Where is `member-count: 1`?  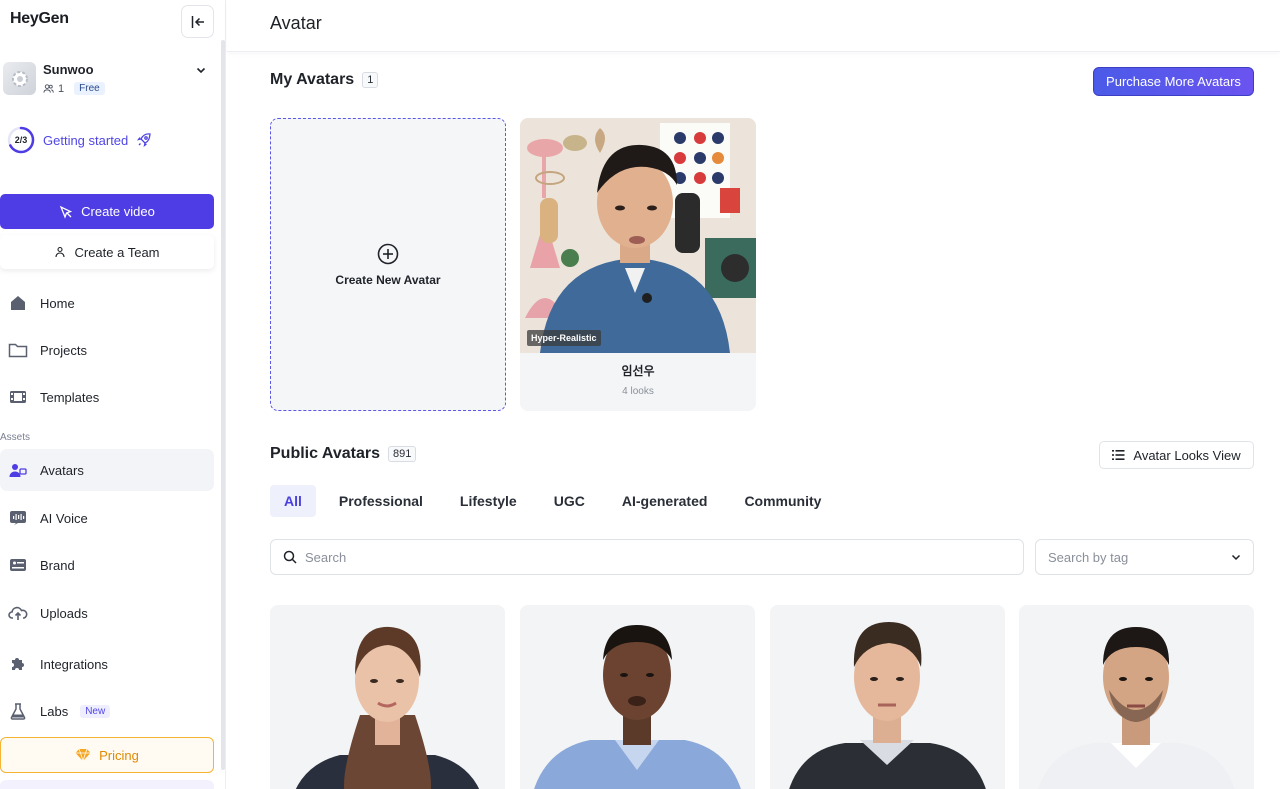
member-count: 1 is located at coordinates (61, 88).